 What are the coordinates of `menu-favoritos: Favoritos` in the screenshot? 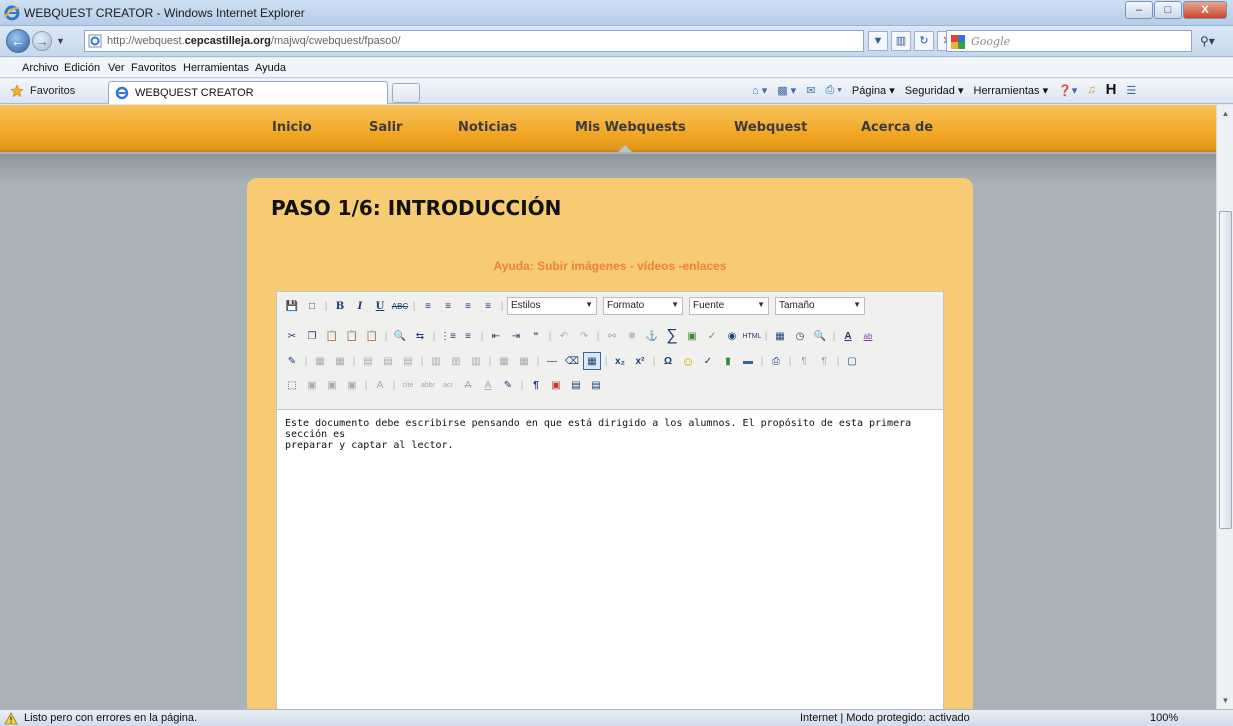 It's located at (153, 68).